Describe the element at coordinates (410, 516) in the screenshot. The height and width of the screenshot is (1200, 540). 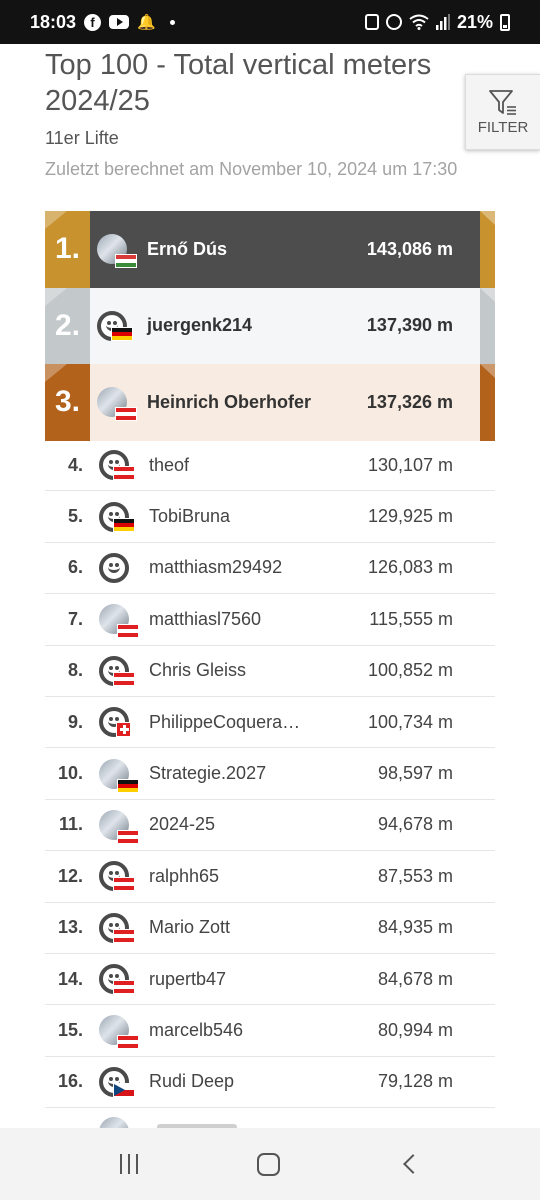
I see `vertical-meters: 129,925 m` at that location.